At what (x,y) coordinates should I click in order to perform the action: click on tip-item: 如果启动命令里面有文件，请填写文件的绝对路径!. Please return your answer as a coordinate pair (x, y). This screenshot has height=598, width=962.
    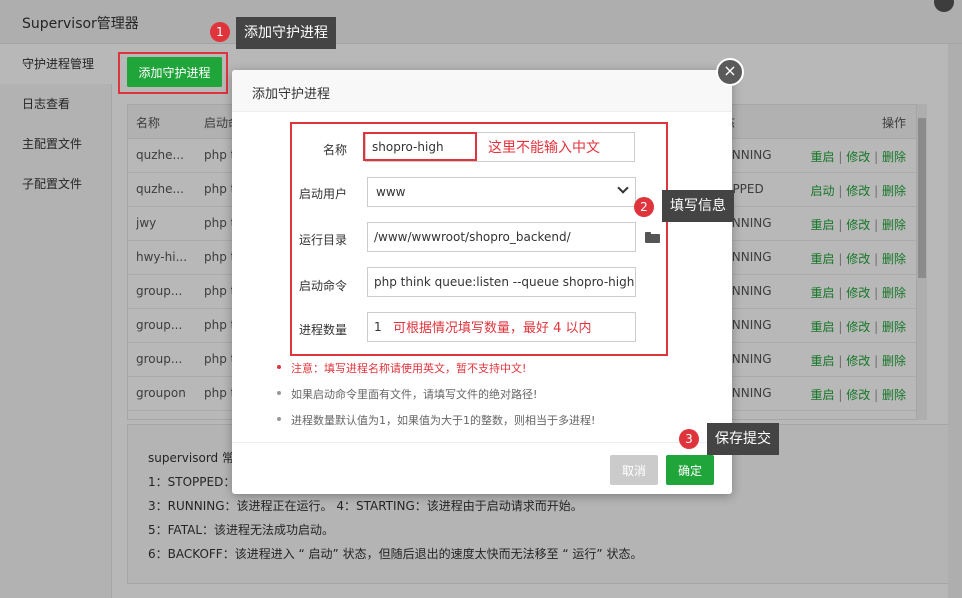
    Looking at the image, I should click on (407, 394).